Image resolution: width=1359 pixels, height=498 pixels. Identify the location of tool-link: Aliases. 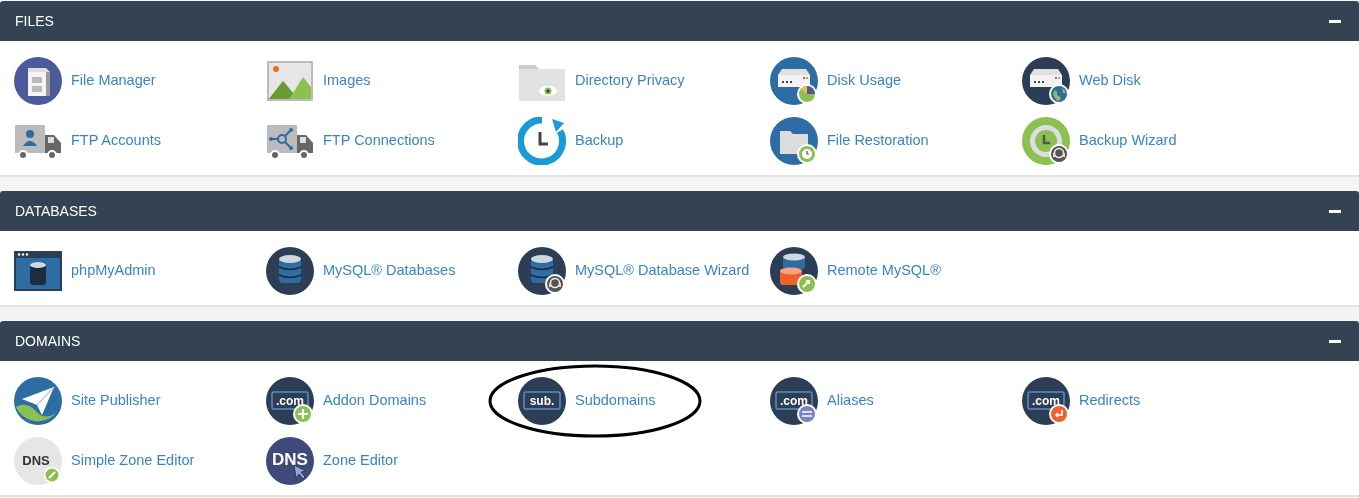
(850, 401).